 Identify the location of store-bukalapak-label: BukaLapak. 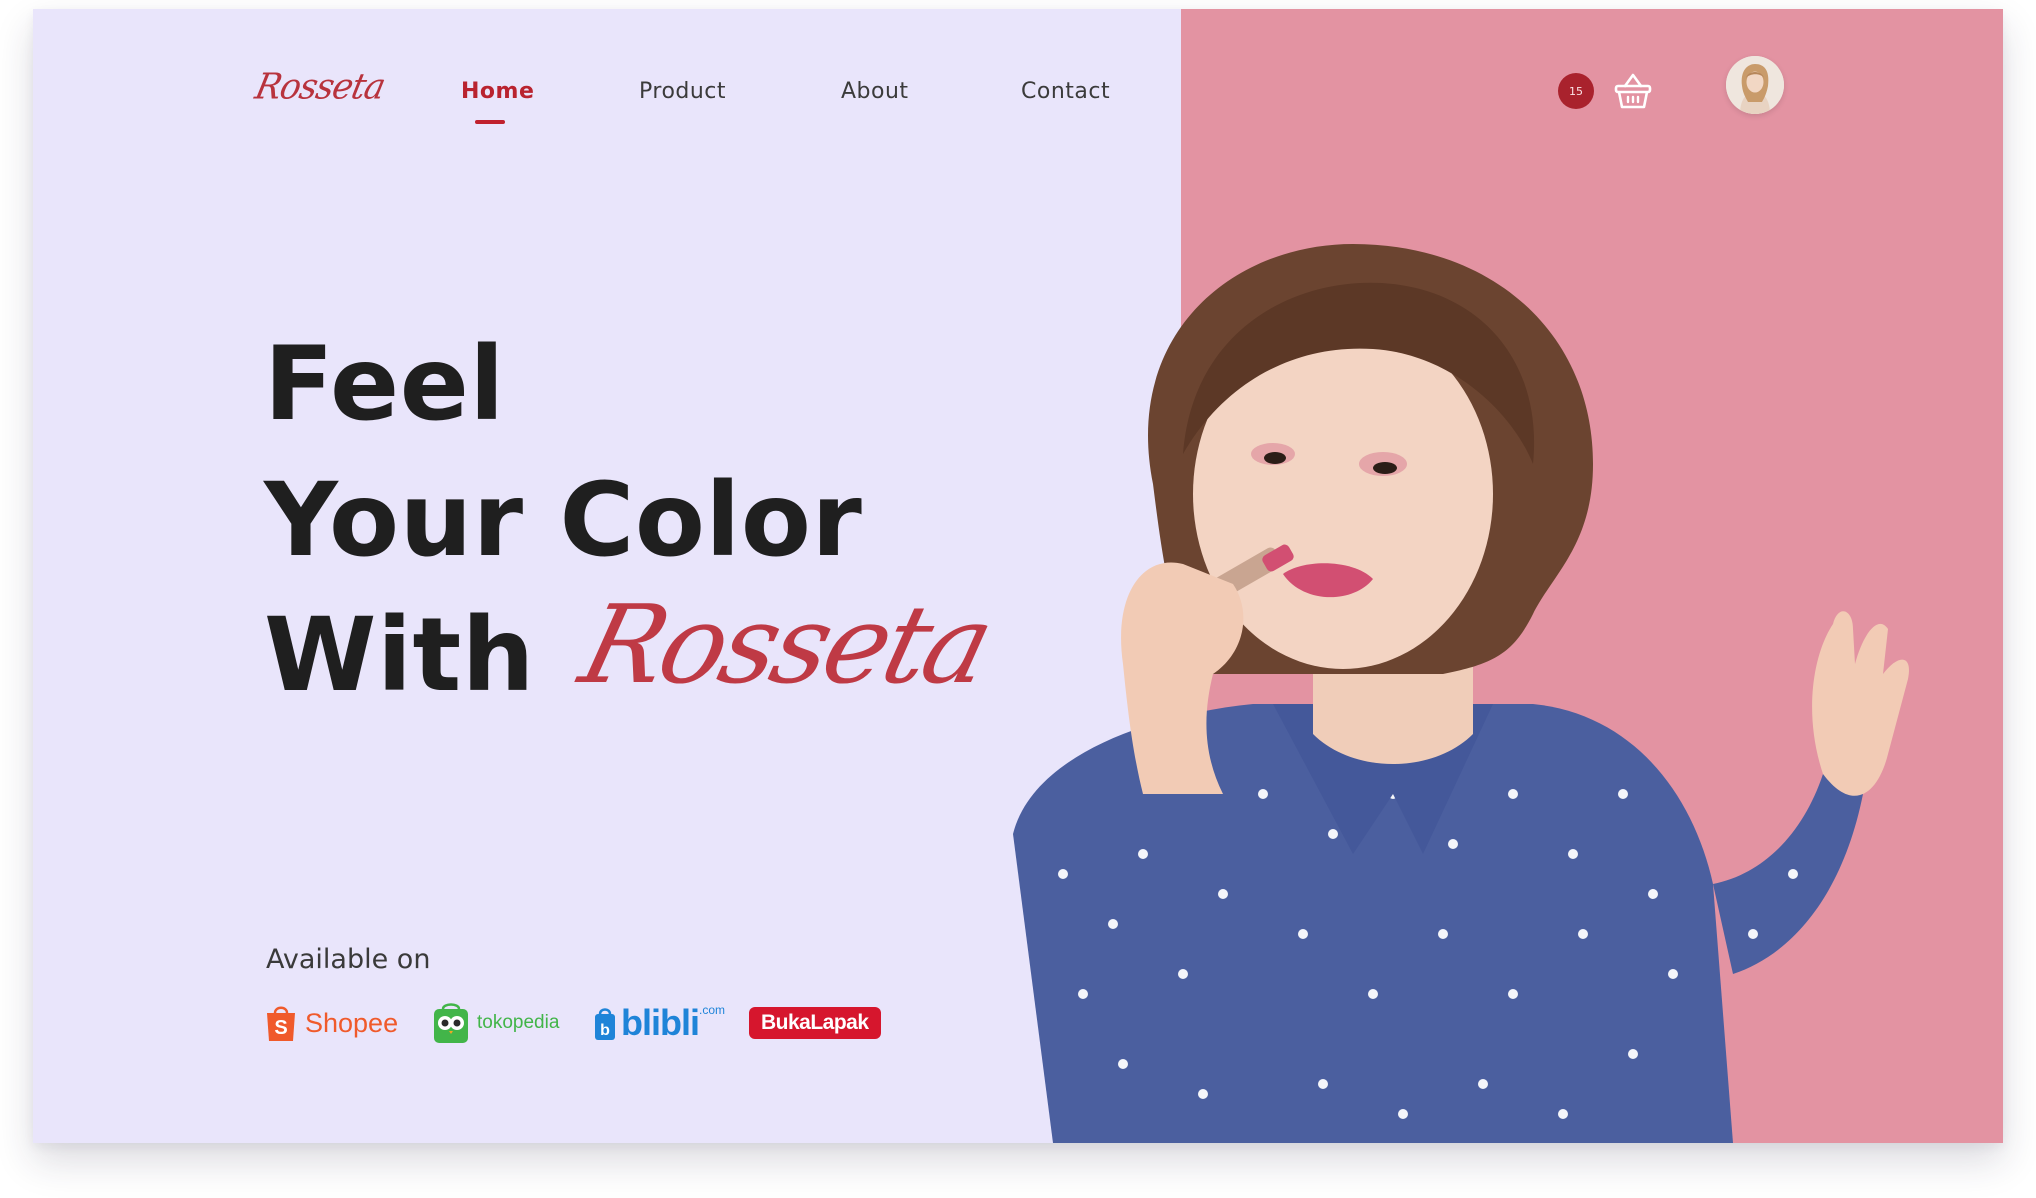
(815, 1023).